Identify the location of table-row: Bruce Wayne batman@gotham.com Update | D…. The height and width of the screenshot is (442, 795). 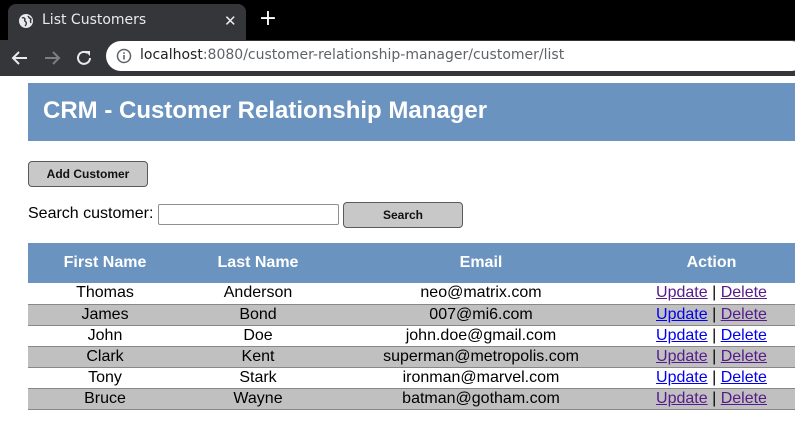
(411, 399).